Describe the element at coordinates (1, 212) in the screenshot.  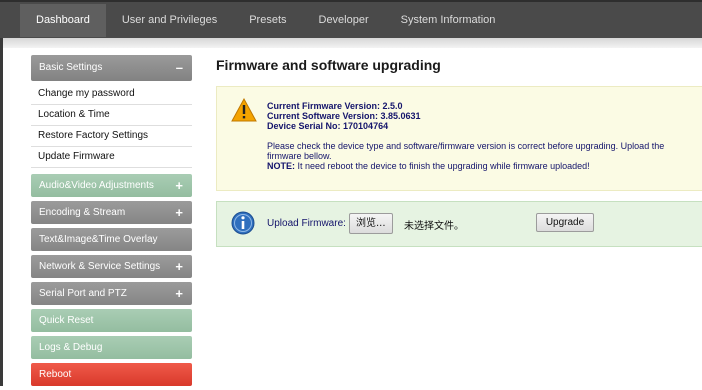
I see `left-edge-border` at that location.